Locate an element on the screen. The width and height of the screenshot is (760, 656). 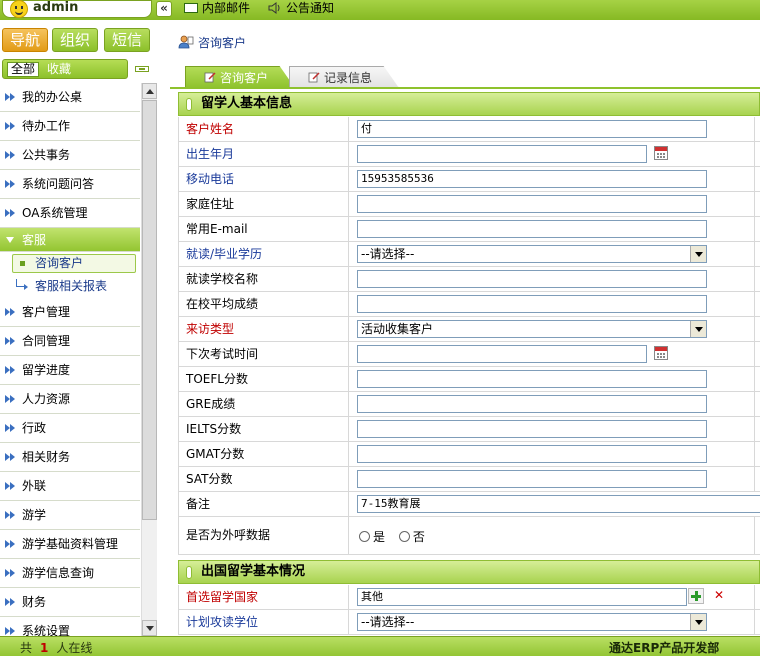
education-select: --请选择-- is located at coordinates (532, 254).